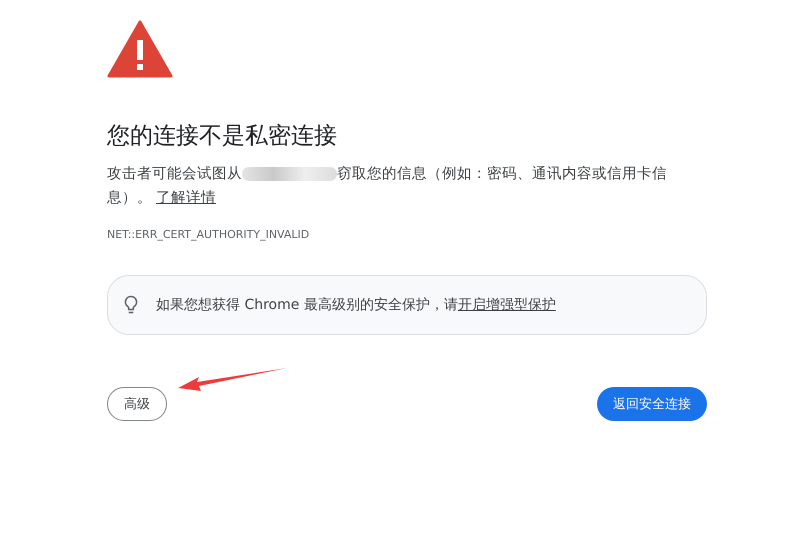  I want to click on page-title: 您的连接不是私密连接, so click(222, 136).